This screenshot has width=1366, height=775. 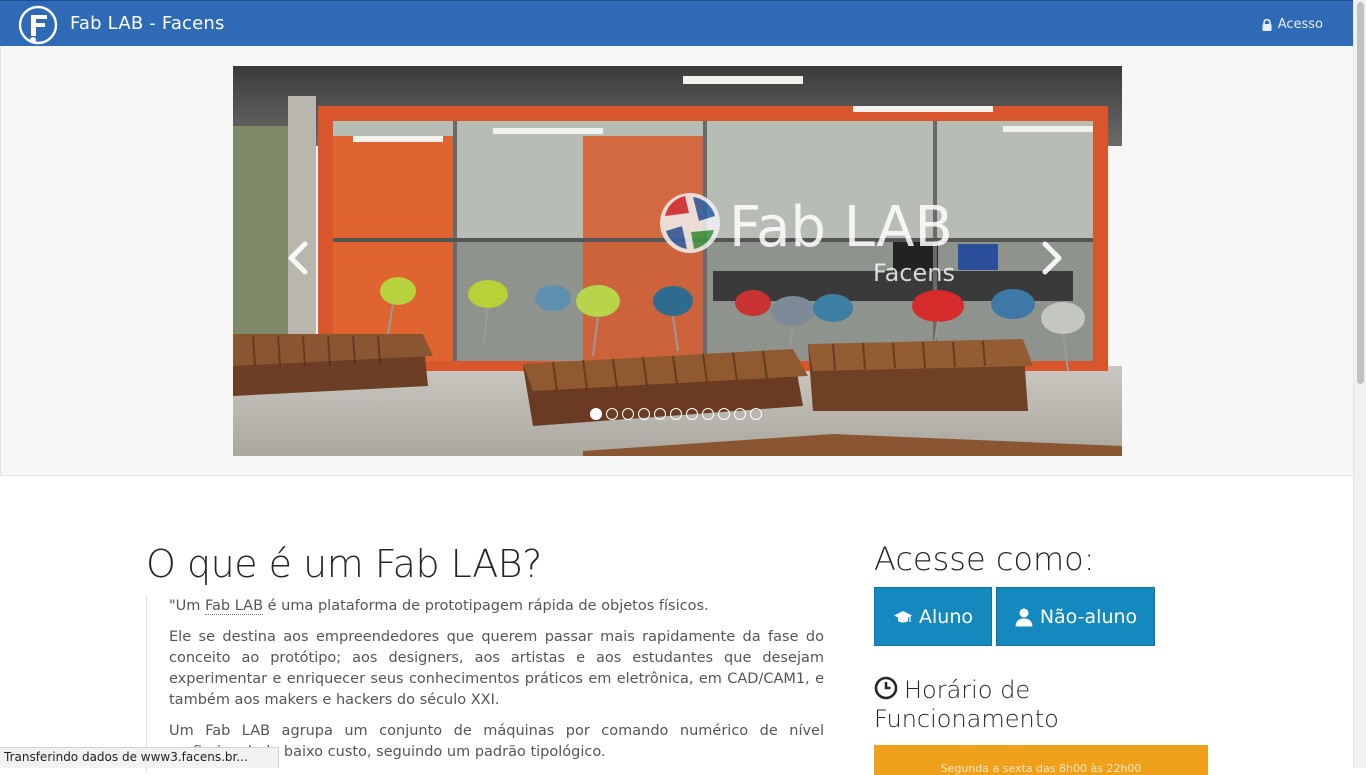 What do you see at coordinates (1360, 193) in the screenshot?
I see `scrollbar-thumb` at bounding box center [1360, 193].